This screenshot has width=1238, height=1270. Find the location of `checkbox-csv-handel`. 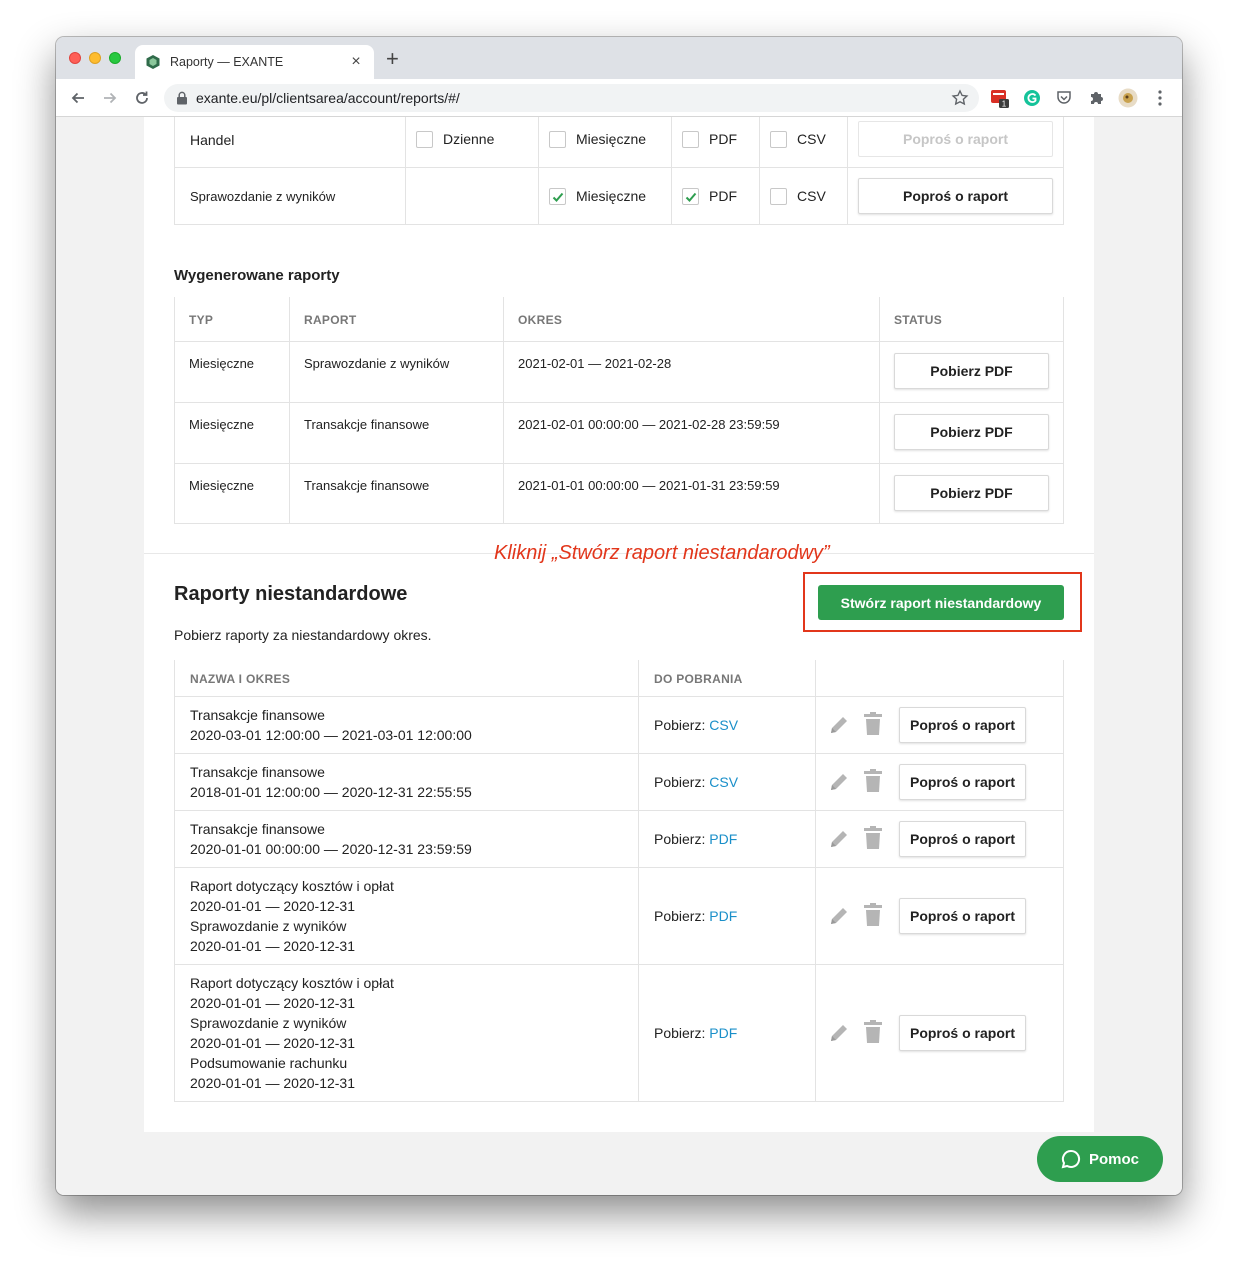

checkbox-csv-handel is located at coordinates (778, 139).